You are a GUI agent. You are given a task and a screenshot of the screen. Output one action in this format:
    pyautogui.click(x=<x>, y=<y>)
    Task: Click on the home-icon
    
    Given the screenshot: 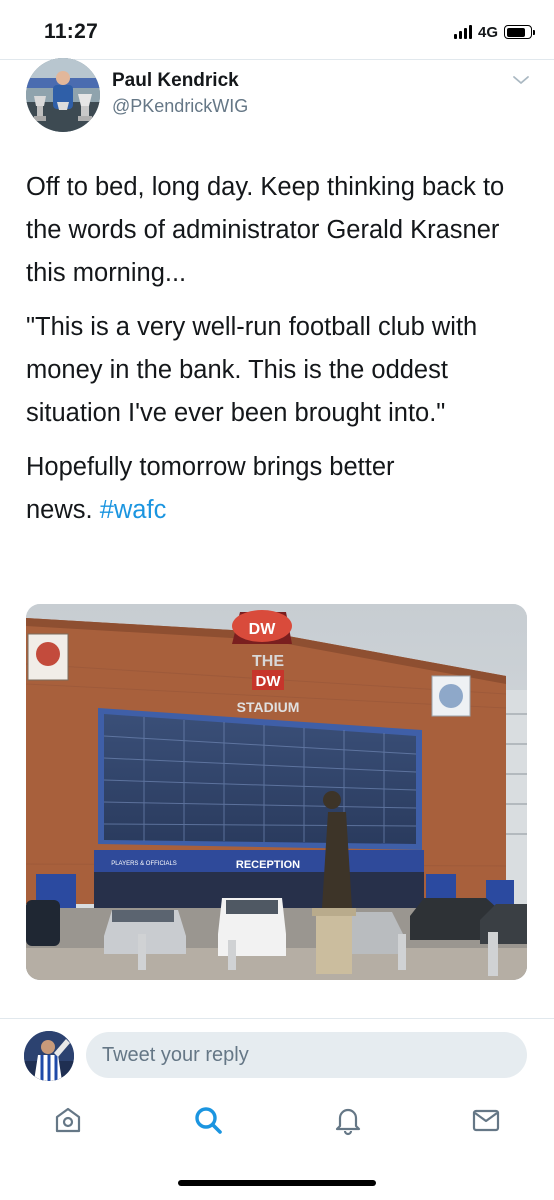 What is the action you would take?
    pyautogui.click(x=68, y=1120)
    